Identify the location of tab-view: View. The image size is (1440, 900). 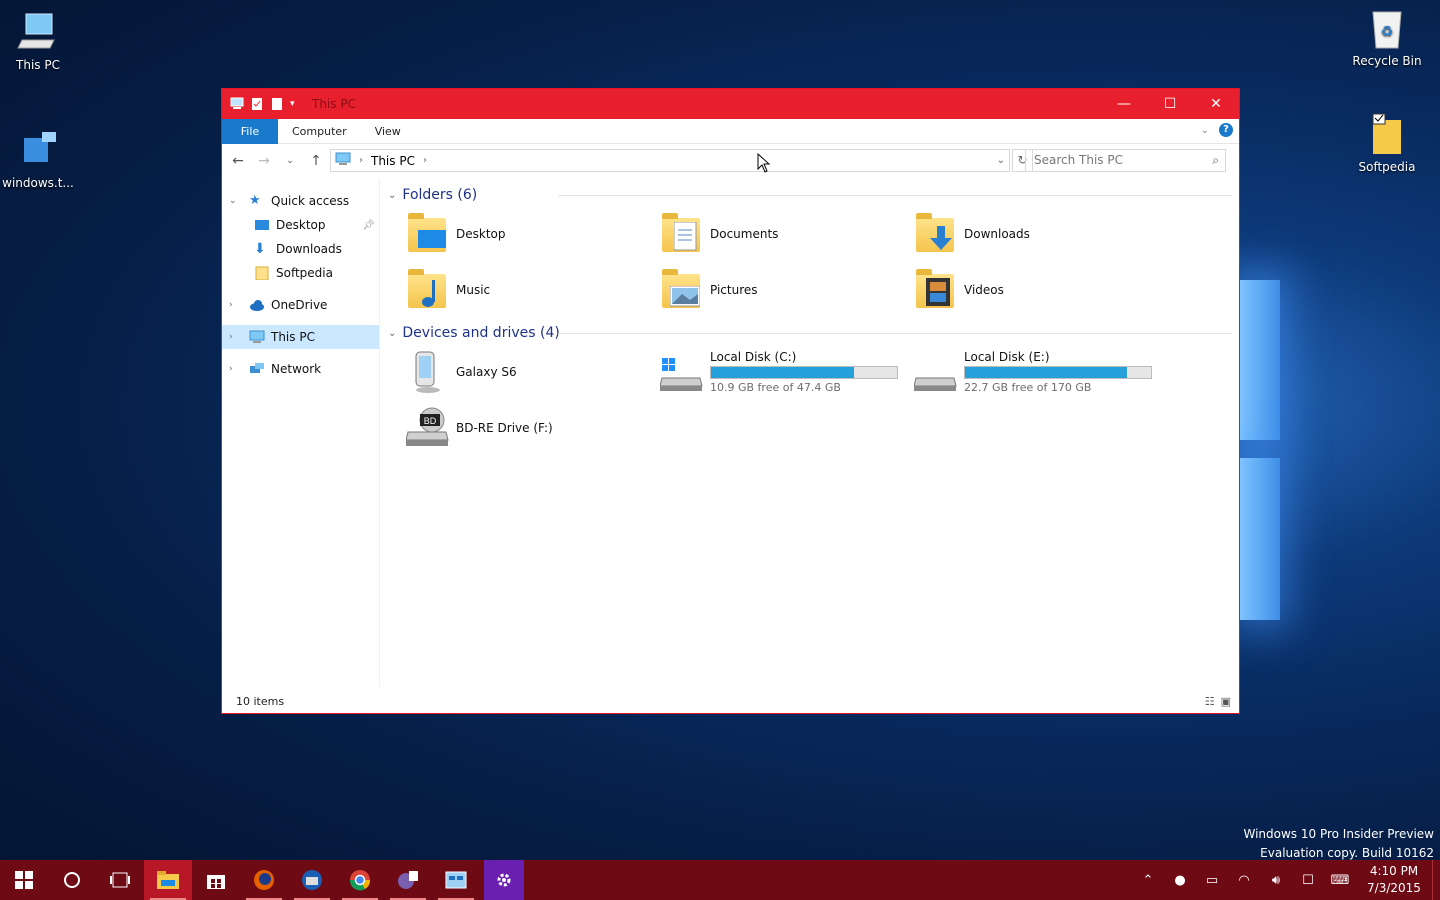
(388, 131).